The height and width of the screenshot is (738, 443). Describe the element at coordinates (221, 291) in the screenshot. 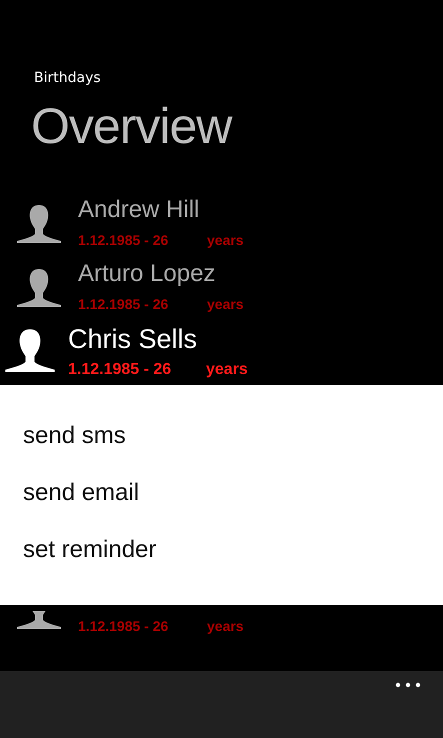

I see `contact-row: Arturo Lopez 1.12.1985 - 26 years` at that location.